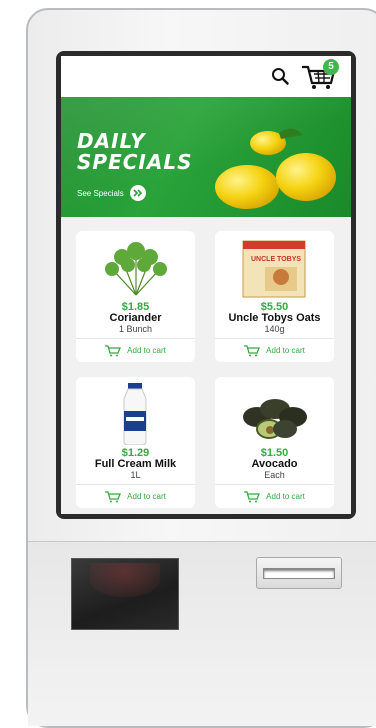 This screenshot has height=728, width=376. What do you see at coordinates (137, 193) in the screenshot?
I see `double-chevron-right-icon` at bounding box center [137, 193].